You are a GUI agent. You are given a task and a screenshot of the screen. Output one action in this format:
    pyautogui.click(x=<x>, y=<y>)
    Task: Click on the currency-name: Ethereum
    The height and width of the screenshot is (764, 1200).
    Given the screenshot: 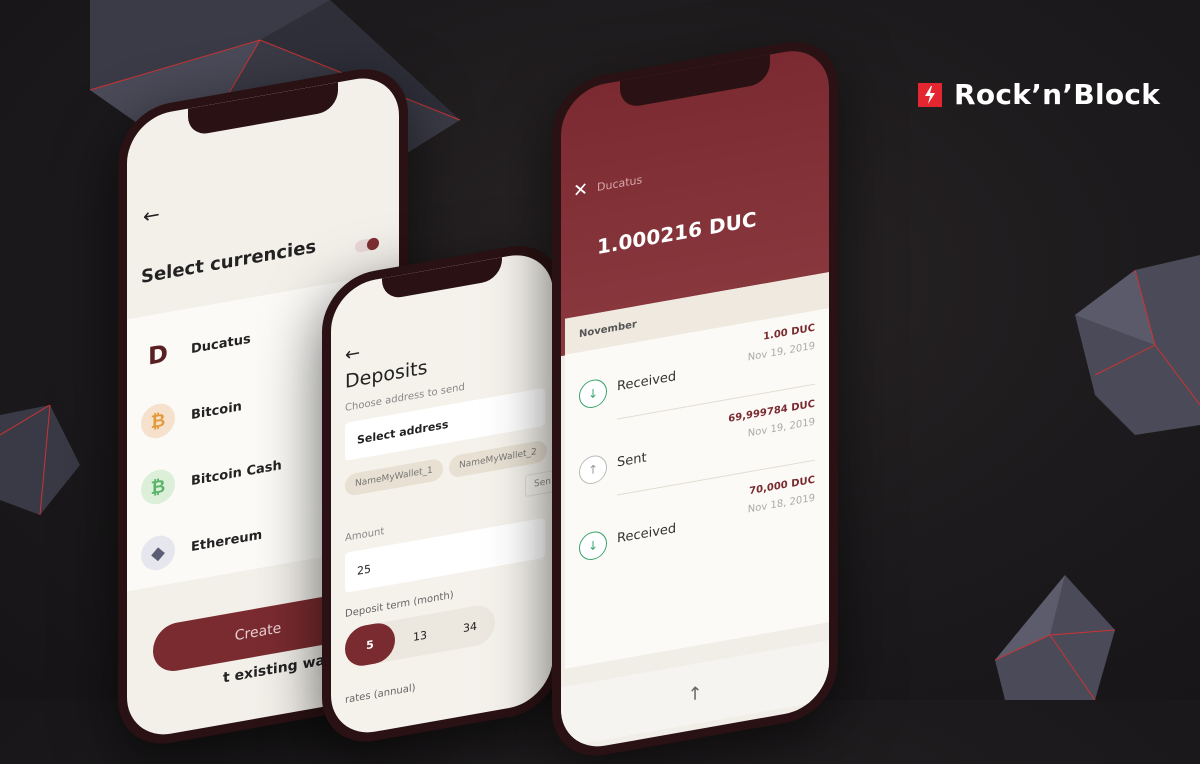 What is the action you would take?
    pyautogui.click(x=227, y=541)
    